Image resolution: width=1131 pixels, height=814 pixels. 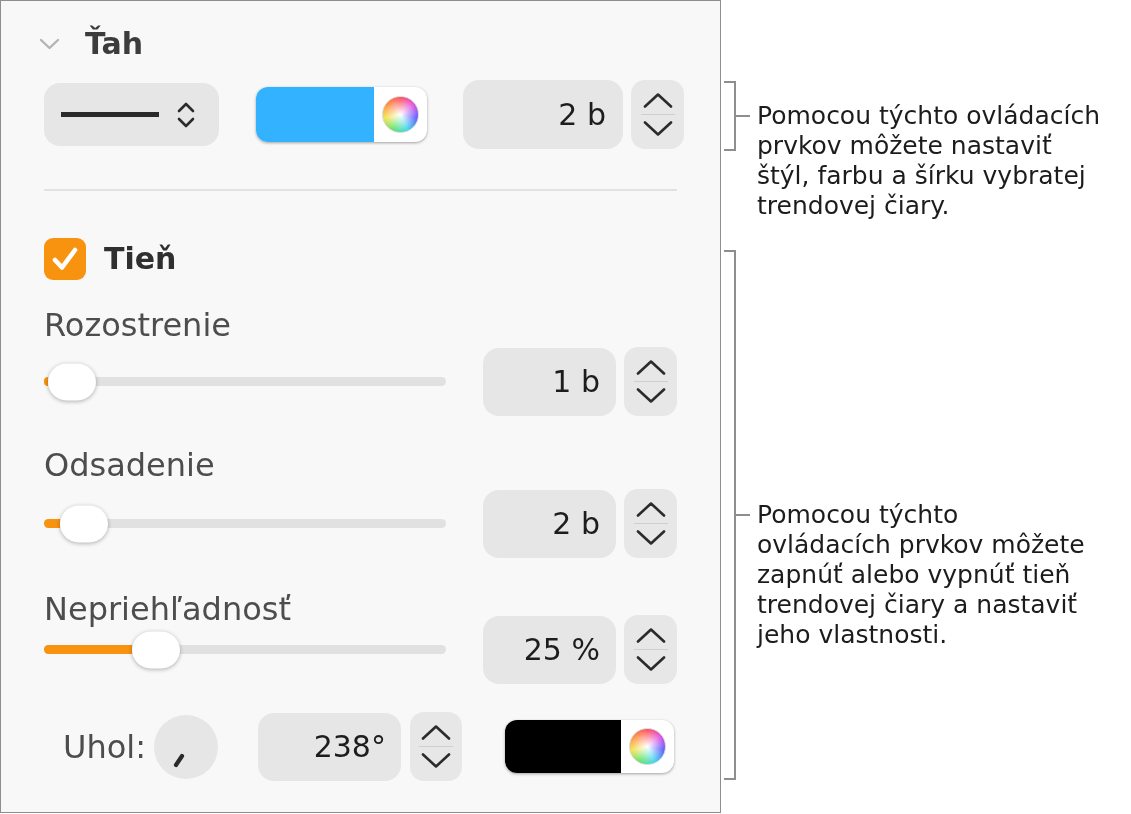 What do you see at coordinates (65, 259) in the screenshot?
I see `checkbox` at bounding box center [65, 259].